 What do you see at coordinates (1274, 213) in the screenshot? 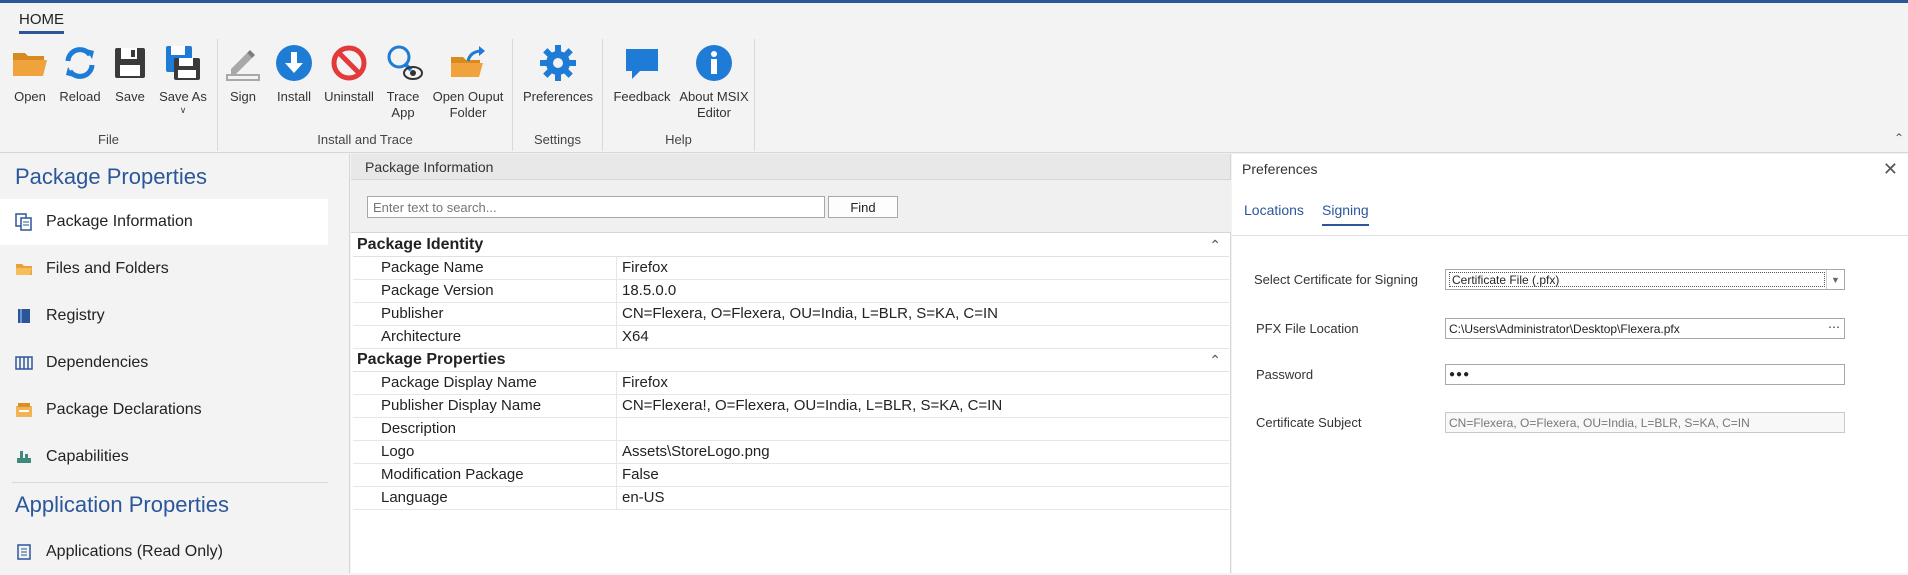
I see `tab-locations: Locations` at bounding box center [1274, 213].